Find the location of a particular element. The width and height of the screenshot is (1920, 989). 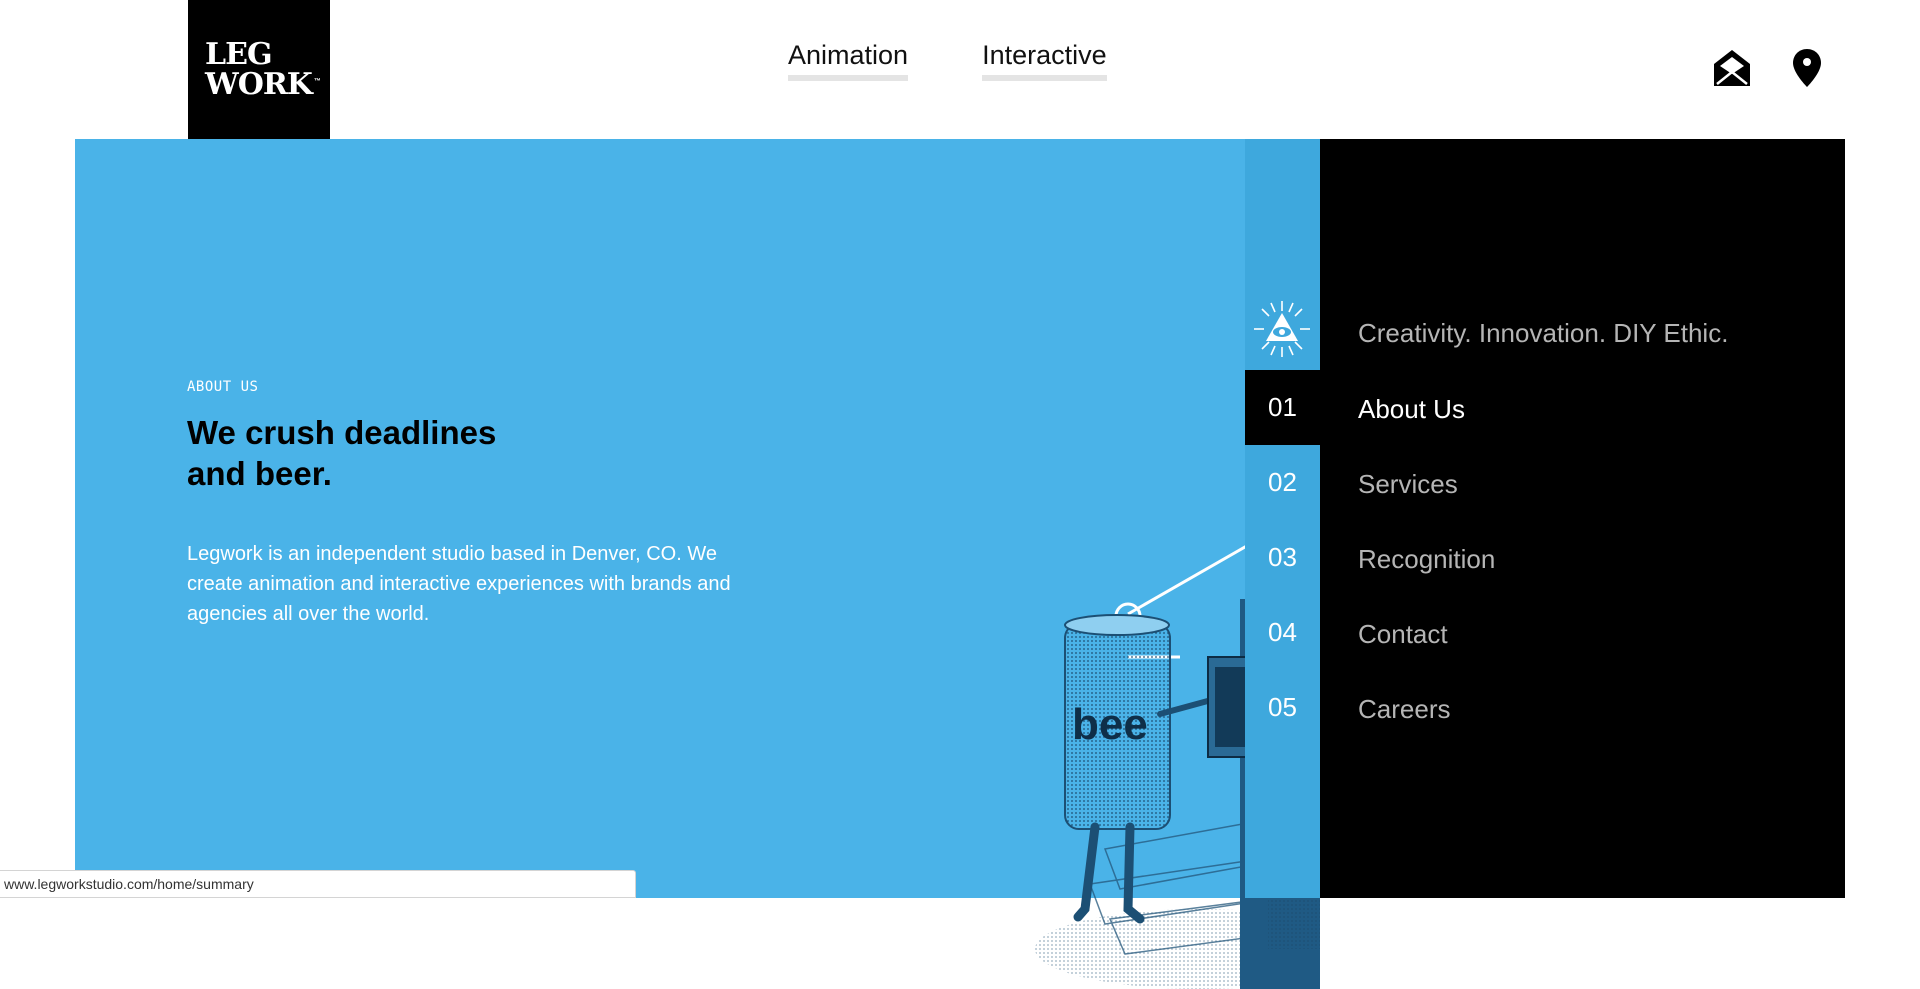

legwork-logo: LEG WORK ™ is located at coordinates (259, 69).